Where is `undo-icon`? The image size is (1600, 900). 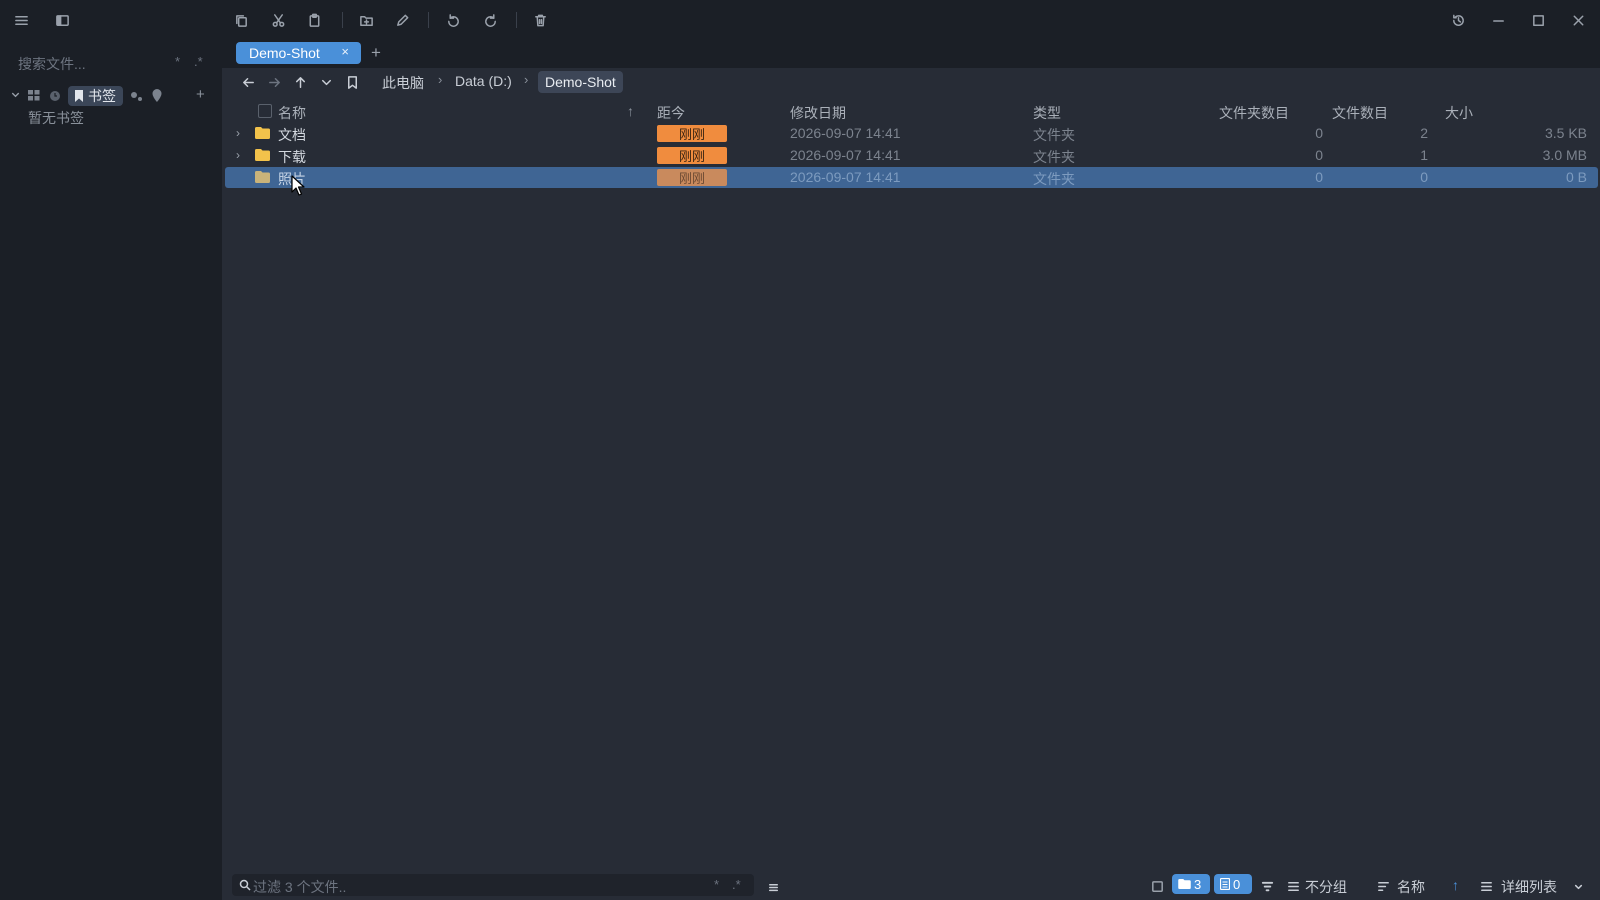
undo-icon is located at coordinates (453, 20).